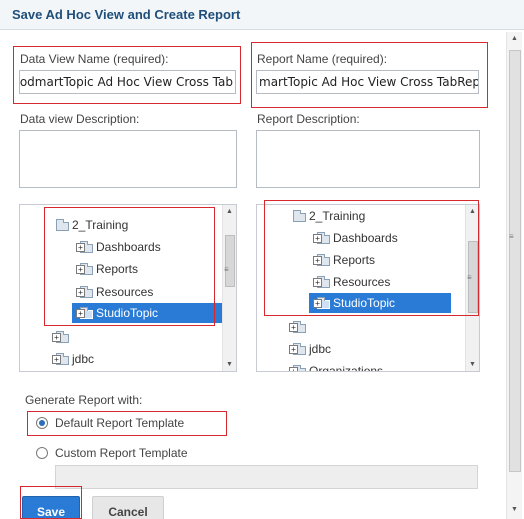 This screenshot has width=524, height=519. I want to click on custom-template-radio, so click(42, 453).